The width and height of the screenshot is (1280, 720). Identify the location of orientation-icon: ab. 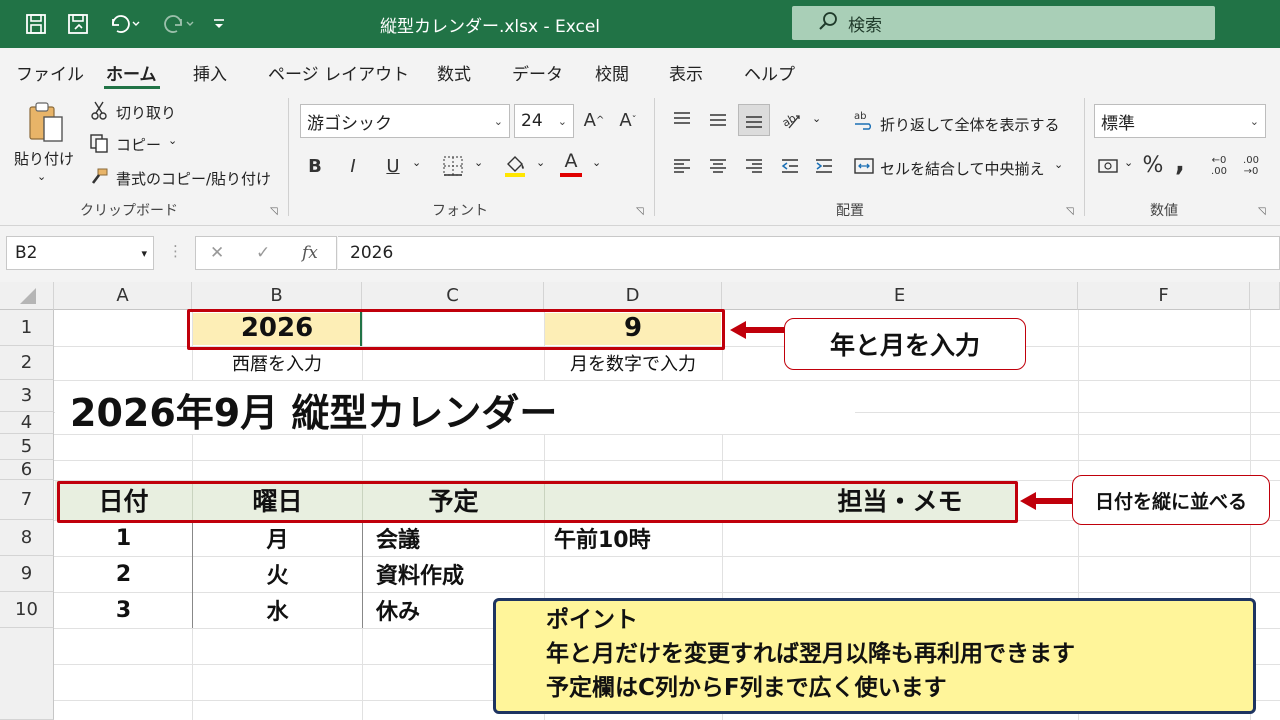
(792, 120).